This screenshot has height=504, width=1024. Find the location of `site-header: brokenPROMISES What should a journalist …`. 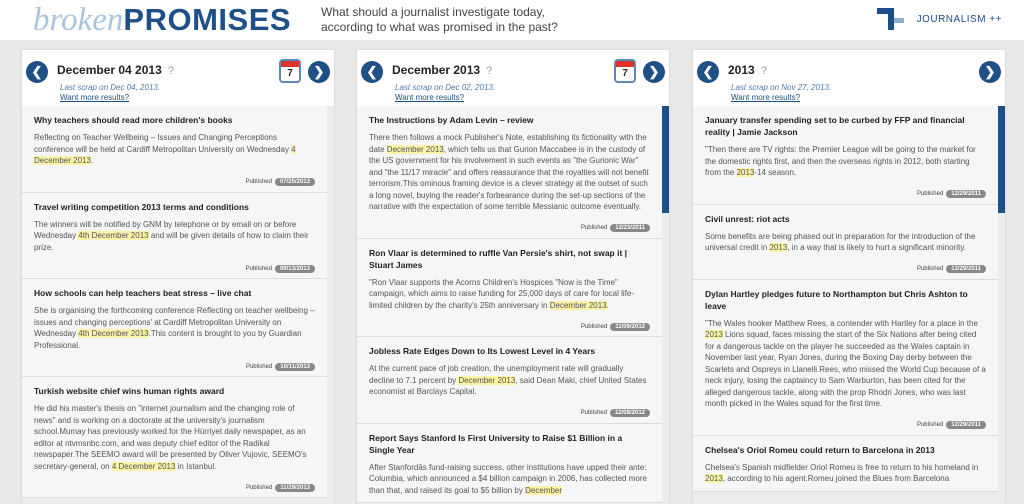

site-header: brokenPROMISES What should a journalist … is located at coordinates (512, 20).